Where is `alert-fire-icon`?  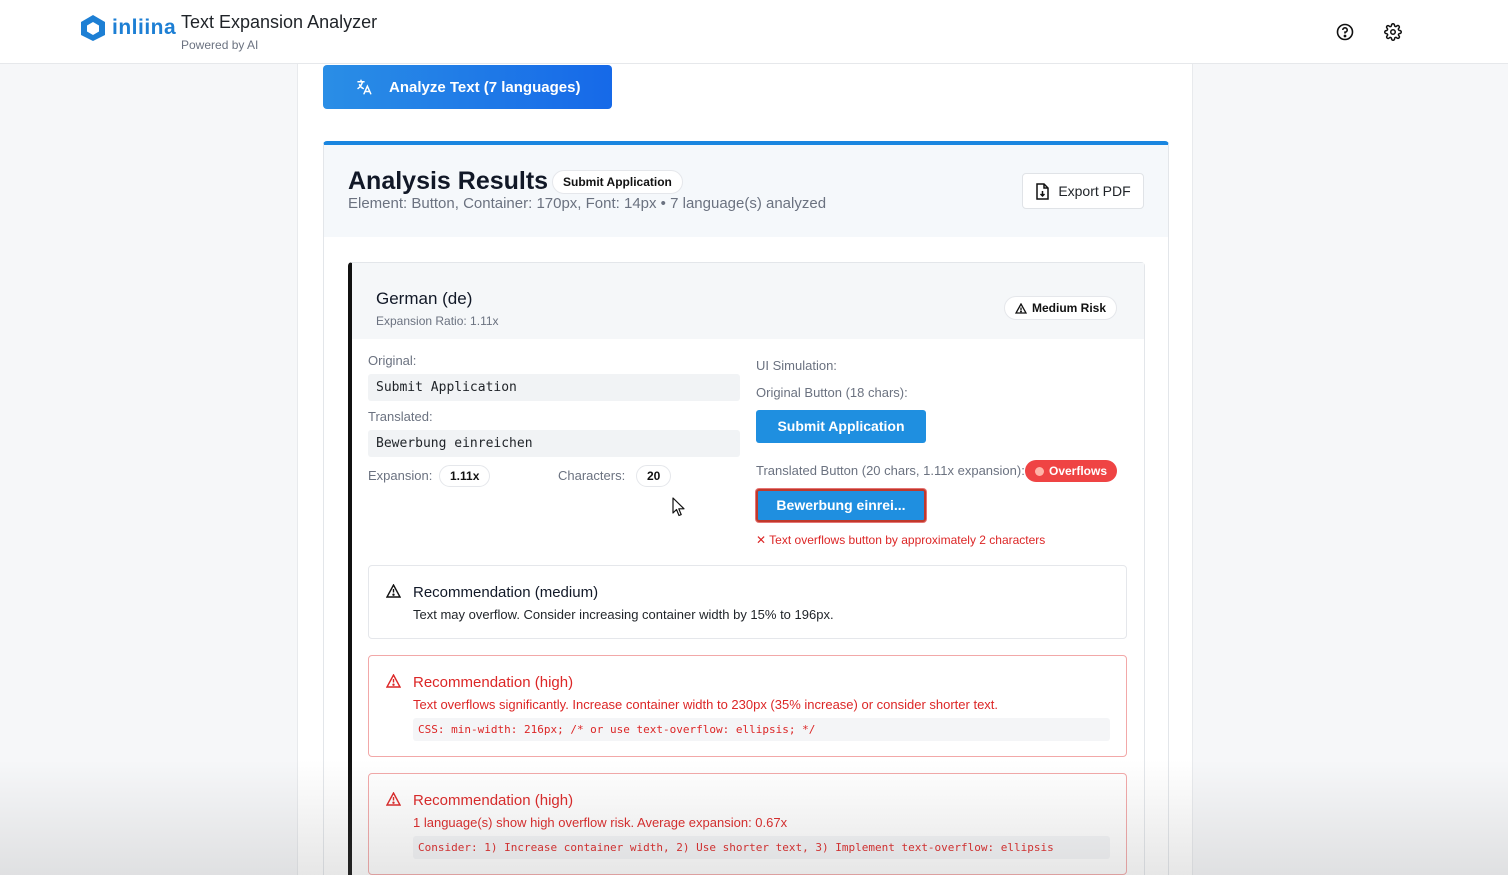
alert-fire-icon is located at coordinates (1039, 471).